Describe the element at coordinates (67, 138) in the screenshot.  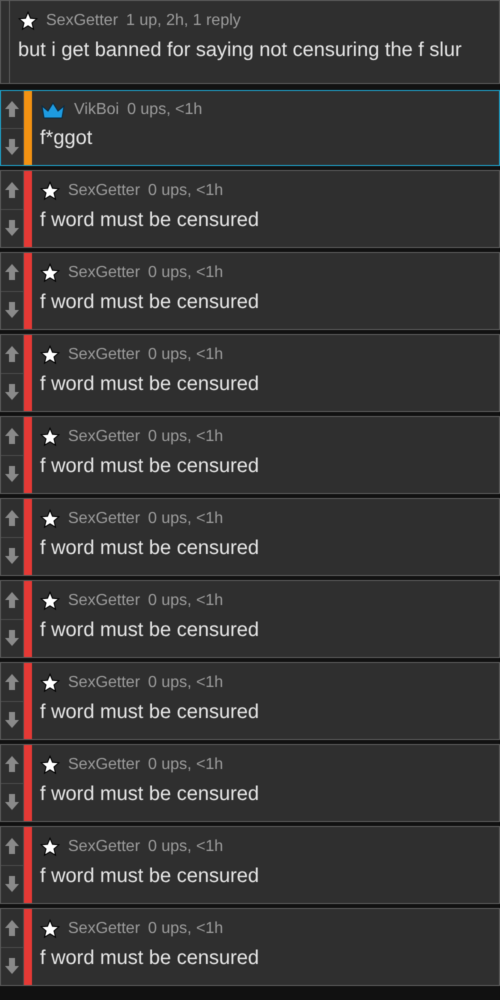
I see `comment-text: f*ggot` at that location.